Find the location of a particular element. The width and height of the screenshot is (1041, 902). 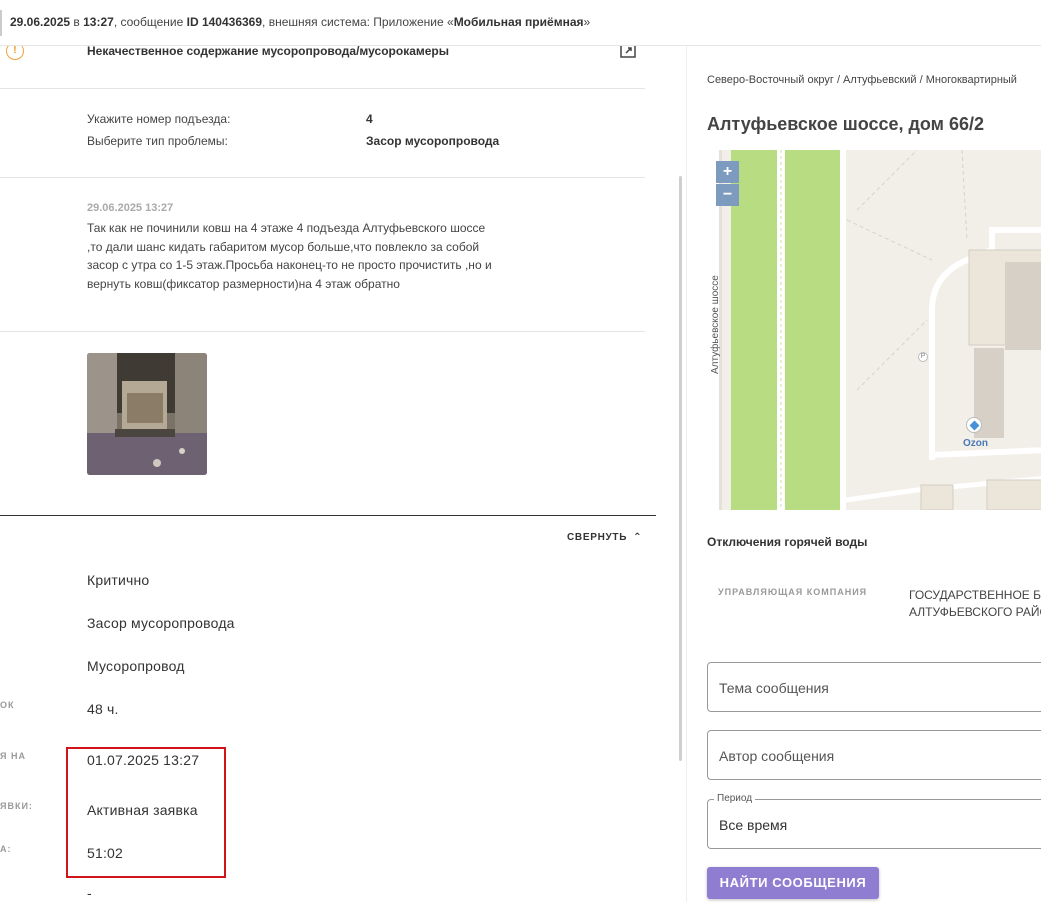

search-messages-button: НАЙТИ СООБЩЕНИЯ is located at coordinates (793, 883).